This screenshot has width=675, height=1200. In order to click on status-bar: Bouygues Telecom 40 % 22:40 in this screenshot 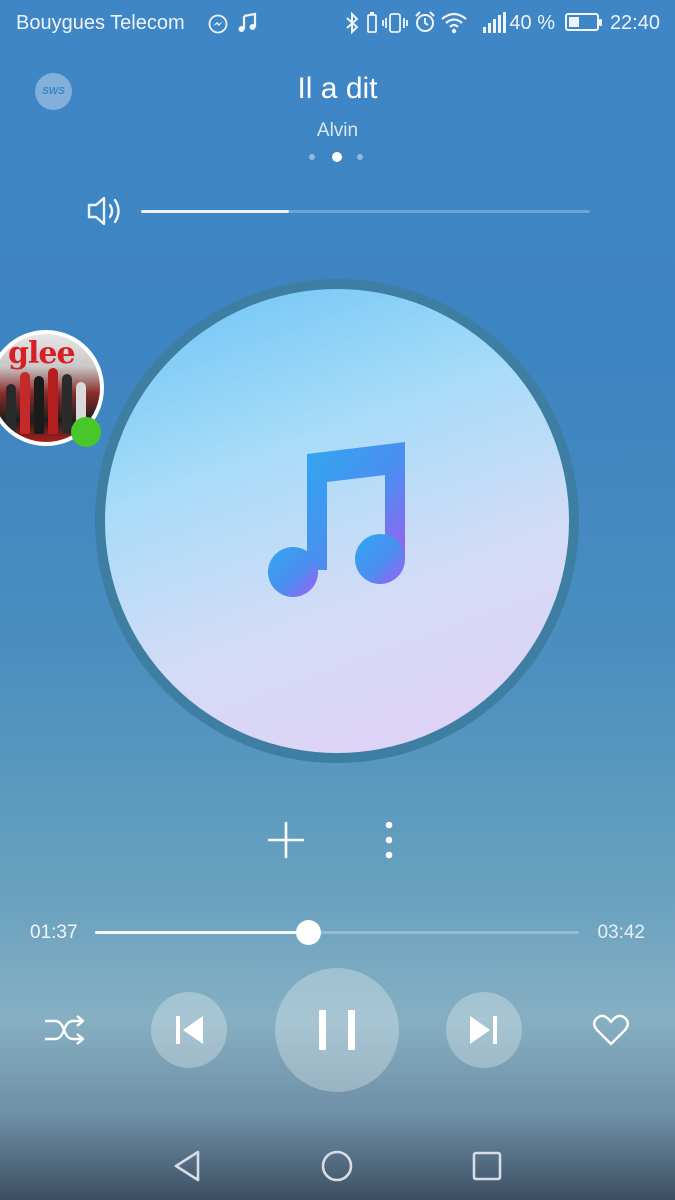, I will do `click(337, 23)`.